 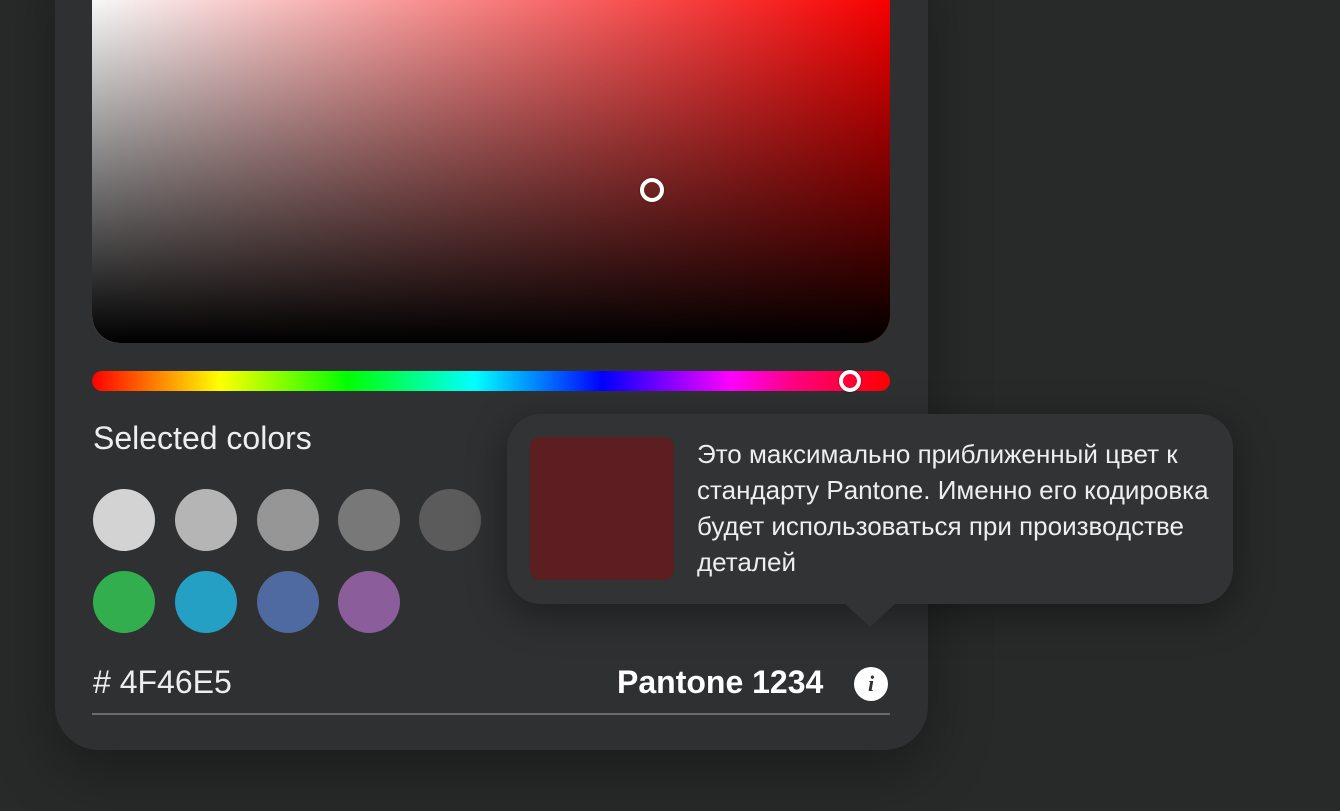 I want to click on swatch-green, so click(x=124, y=602).